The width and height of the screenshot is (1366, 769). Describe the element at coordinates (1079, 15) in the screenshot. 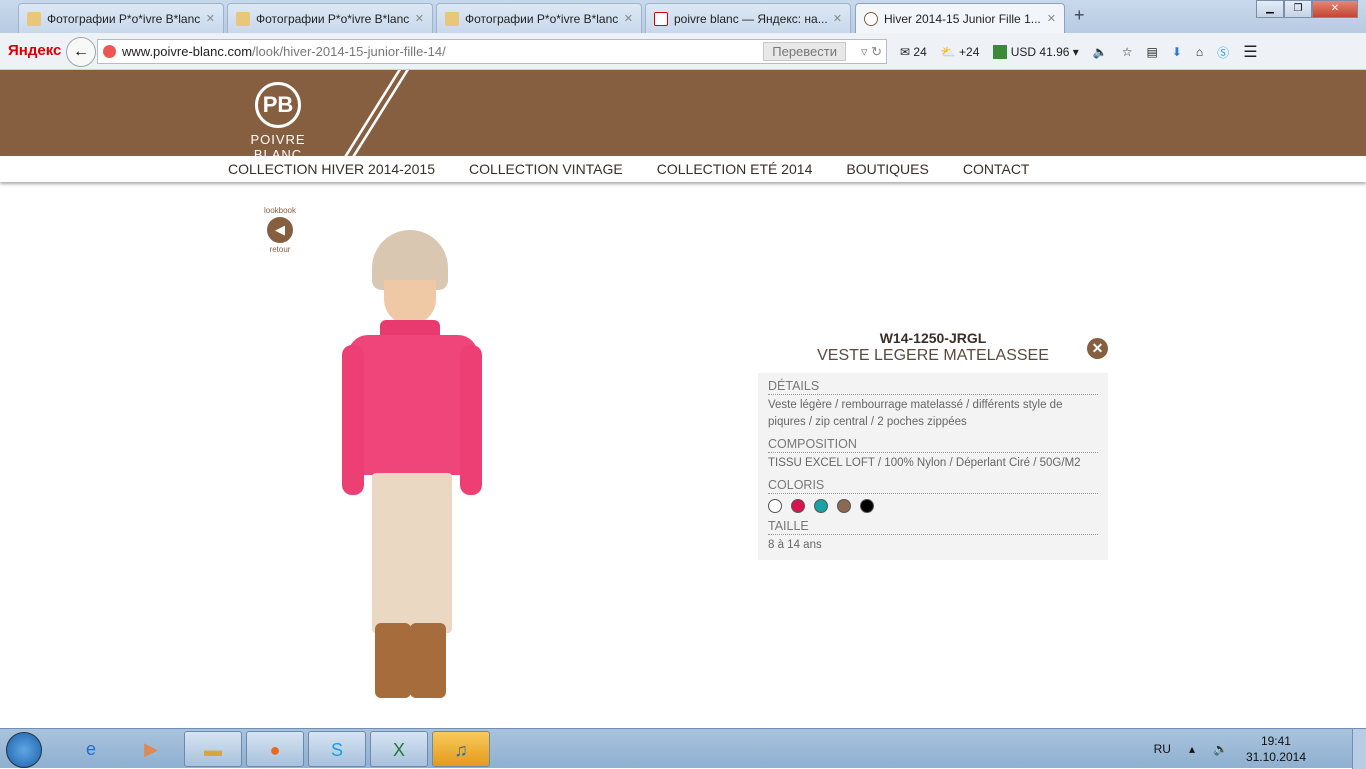

I see `new-tab-button: +` at that location.